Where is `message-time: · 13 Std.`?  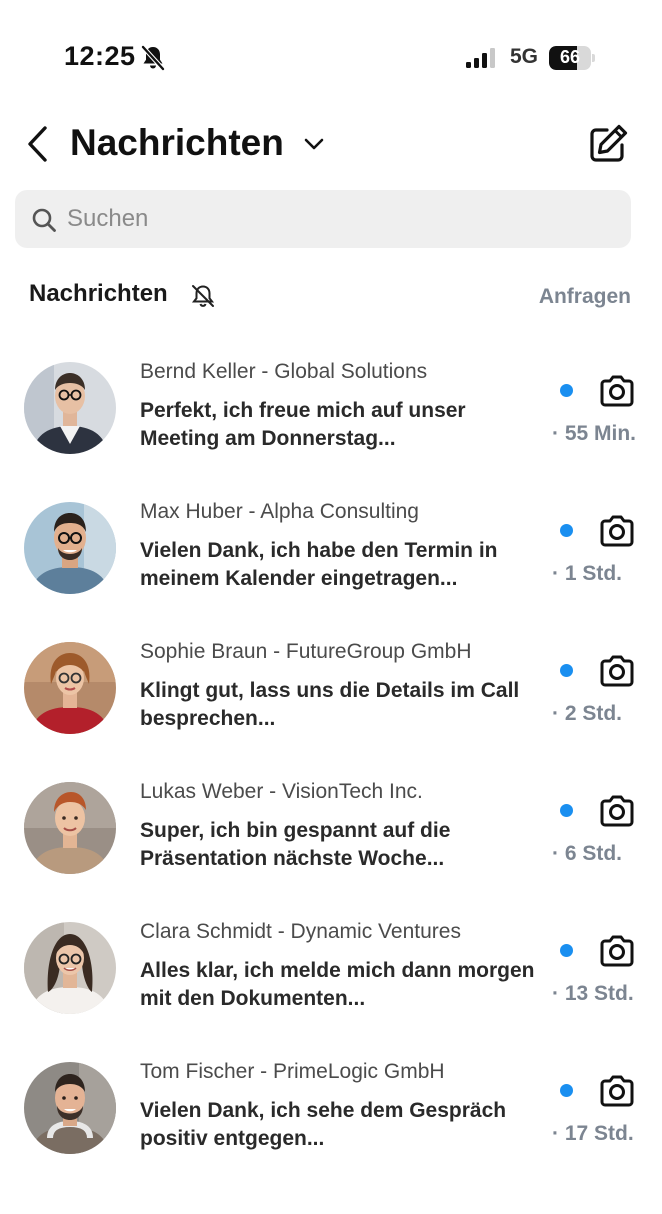
message-time: · 13 Std. is located at coordinates (593, 993).